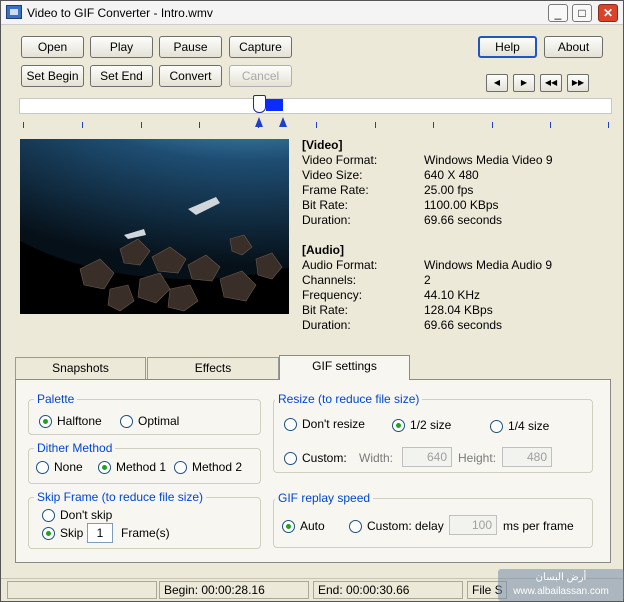 This screenshot has width=624, height=602. I want to click on dither-method2-label: Method 2, so click(217, 467).